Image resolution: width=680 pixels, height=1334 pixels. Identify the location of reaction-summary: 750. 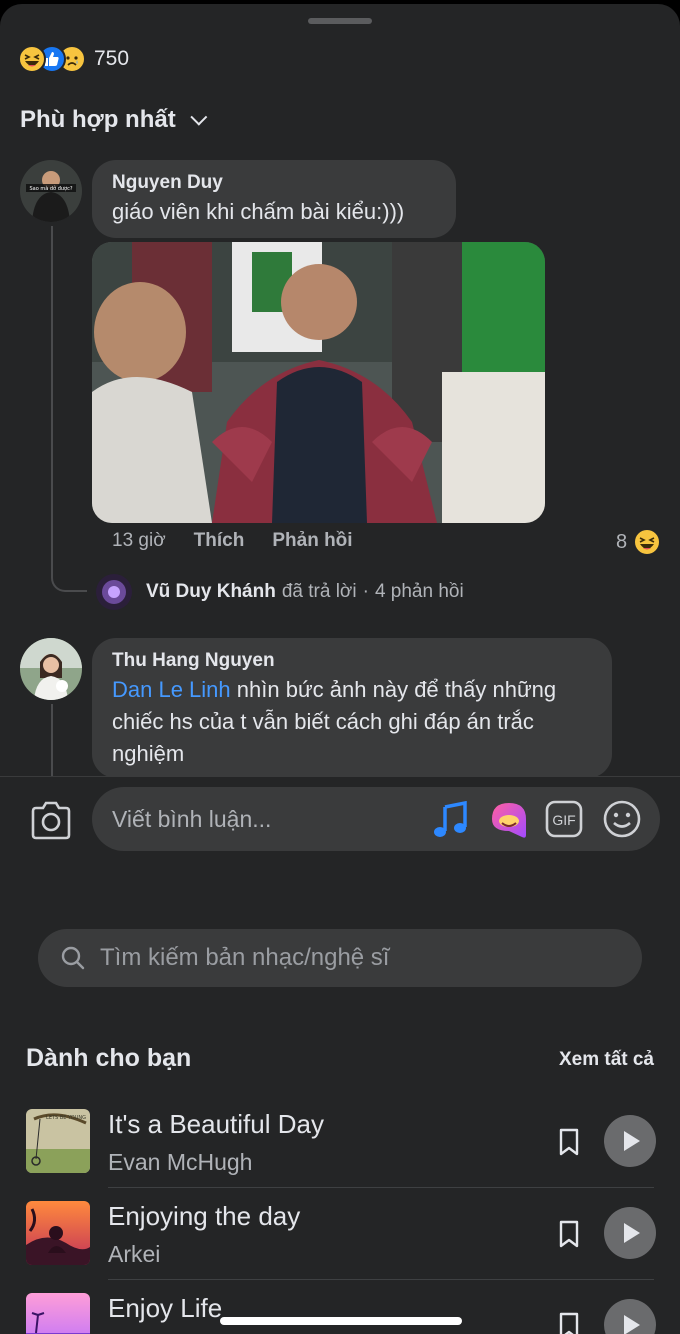
(73, 59).